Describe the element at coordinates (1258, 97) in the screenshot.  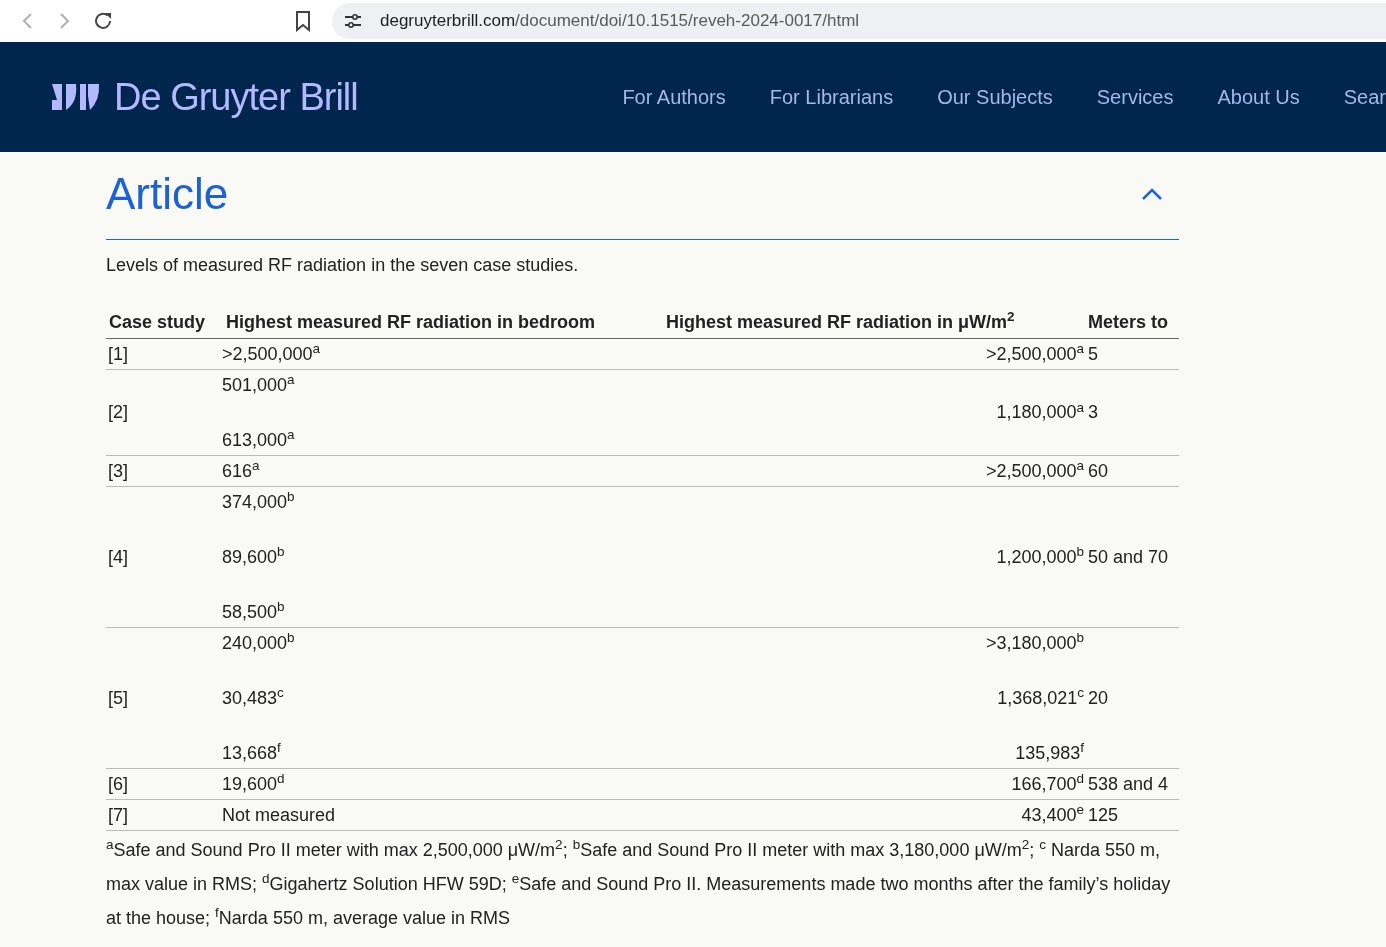
I see `nav-link: About Us` at that location.